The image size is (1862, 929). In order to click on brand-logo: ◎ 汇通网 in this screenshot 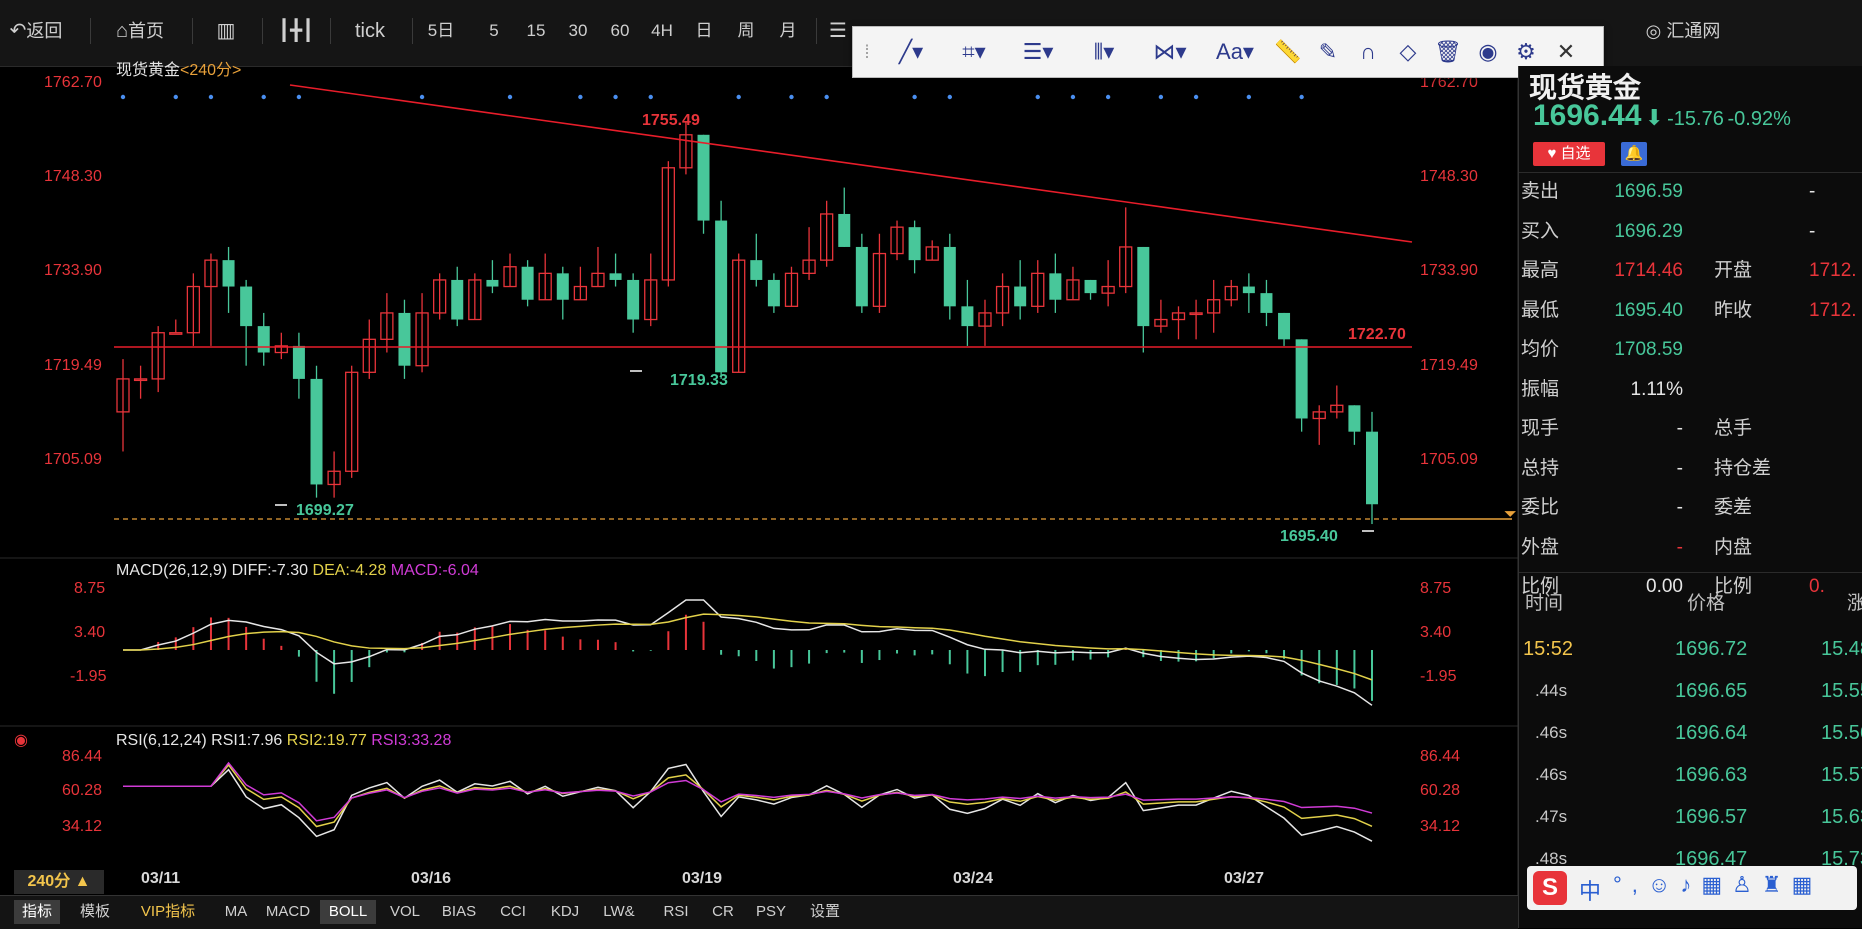, I will do `click(1683, 31)`.